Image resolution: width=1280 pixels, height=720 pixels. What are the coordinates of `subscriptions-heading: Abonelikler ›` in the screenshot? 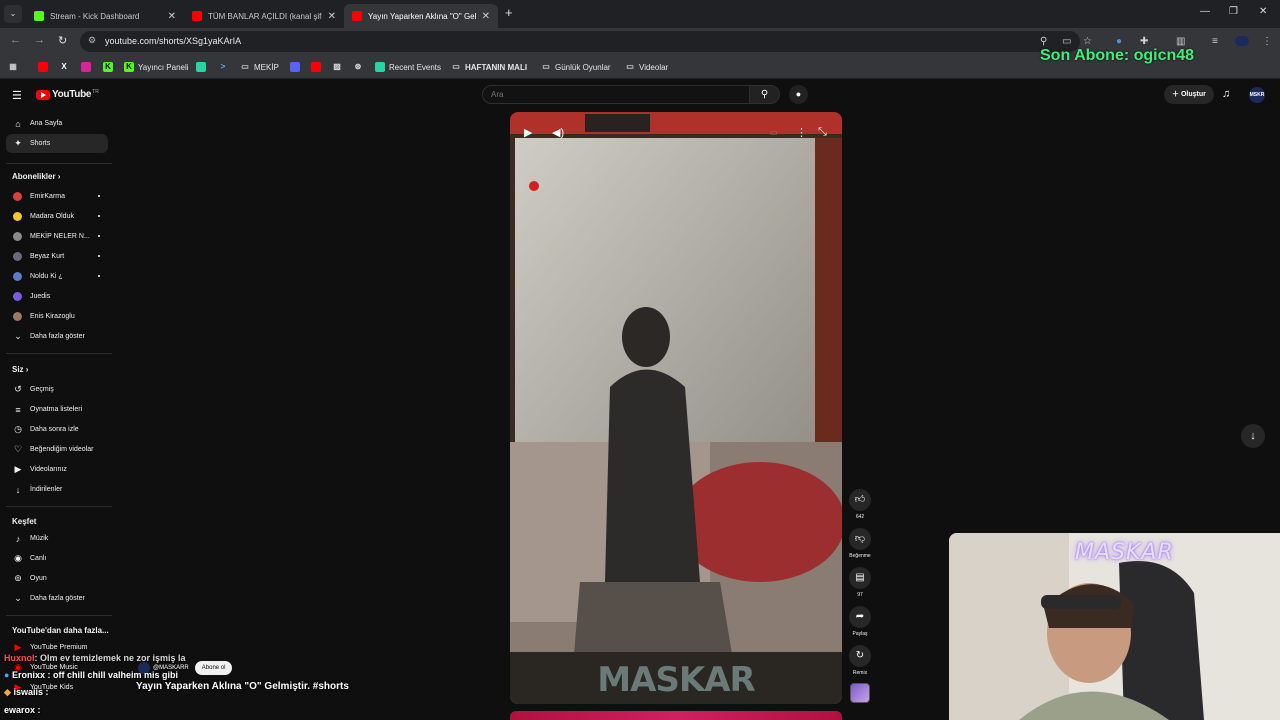 It's located at (36, 176).